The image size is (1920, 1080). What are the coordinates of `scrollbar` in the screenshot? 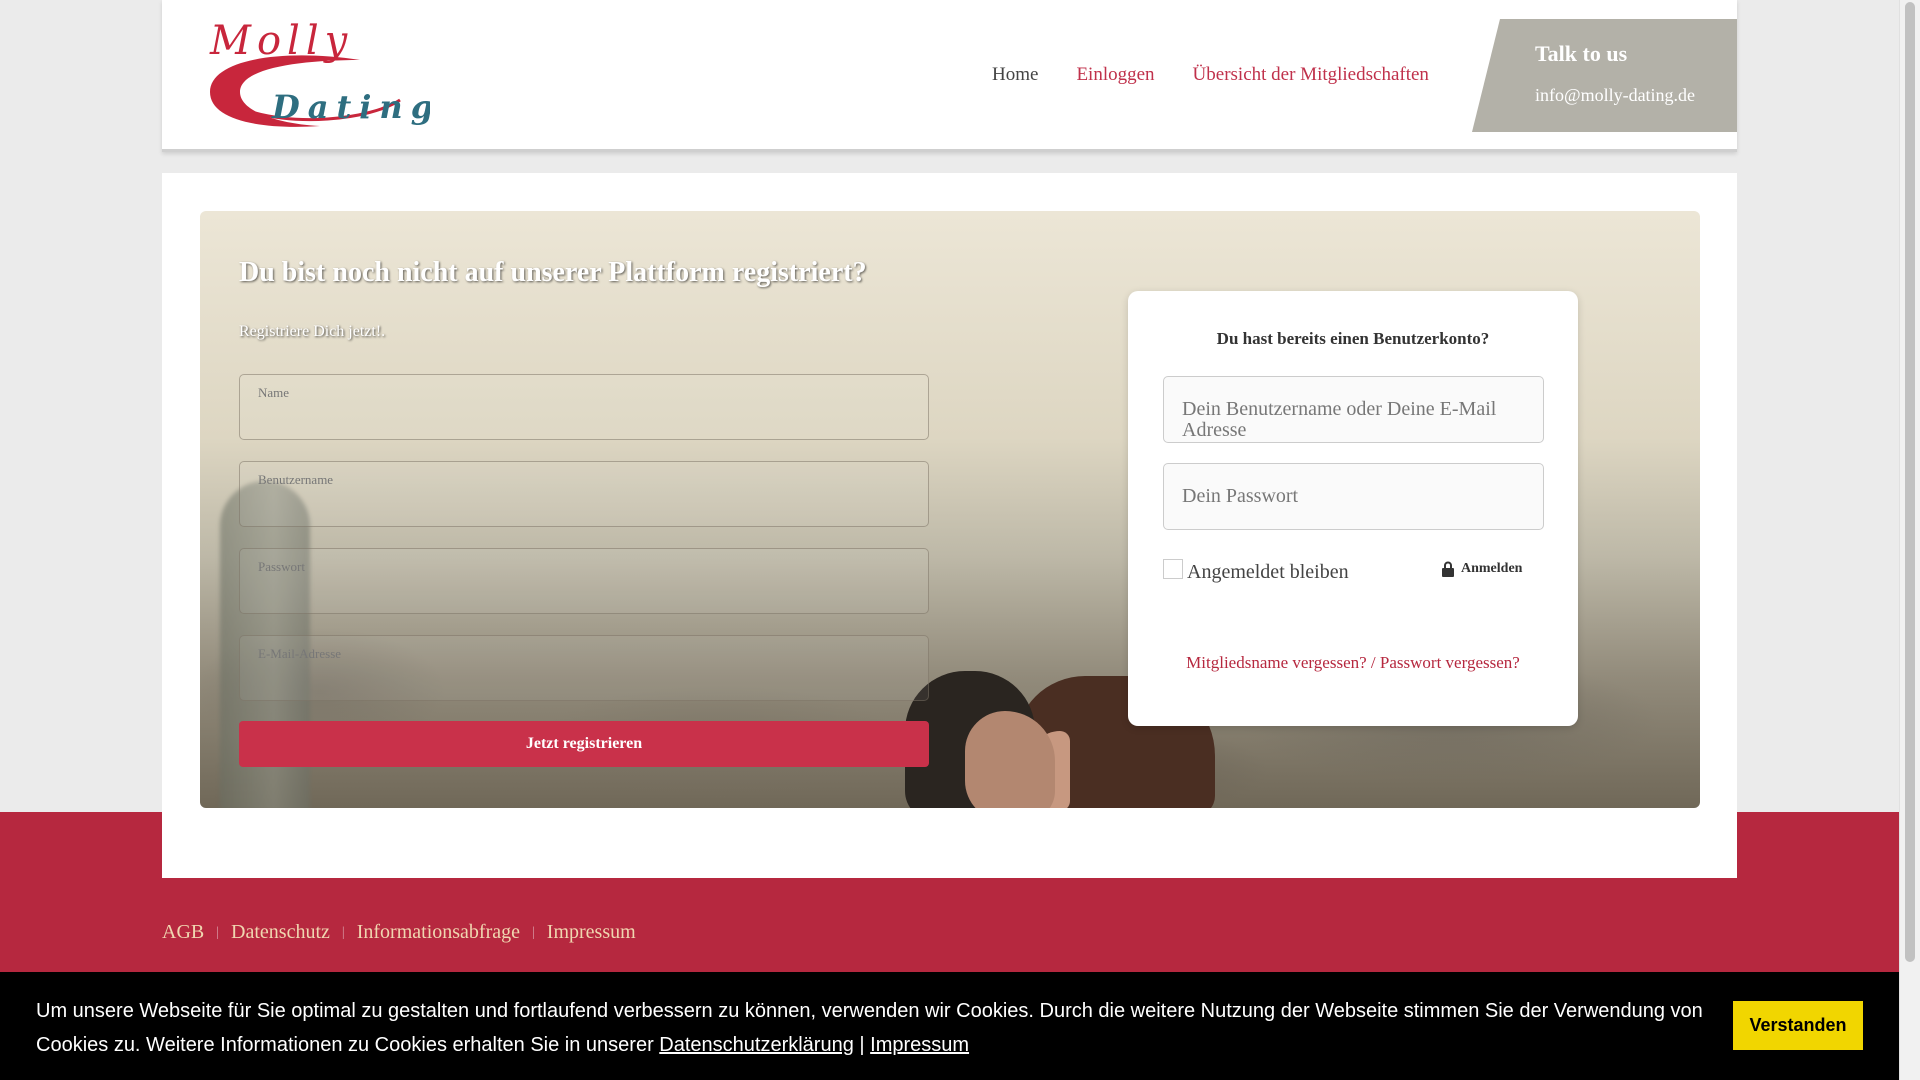 It's located at (1909, 540).